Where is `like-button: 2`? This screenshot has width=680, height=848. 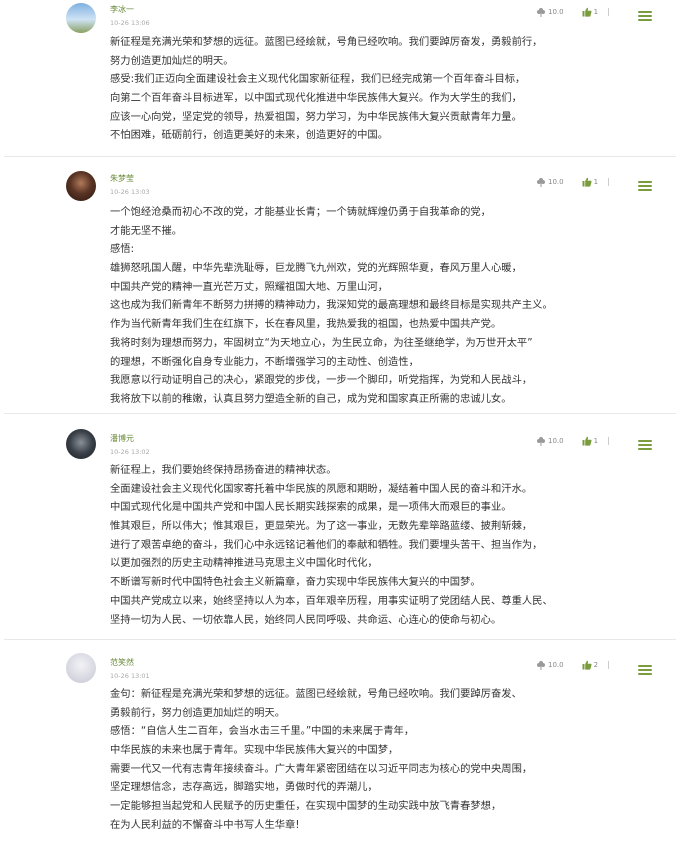 like-button: 2 is located at coordinates (590, 665).